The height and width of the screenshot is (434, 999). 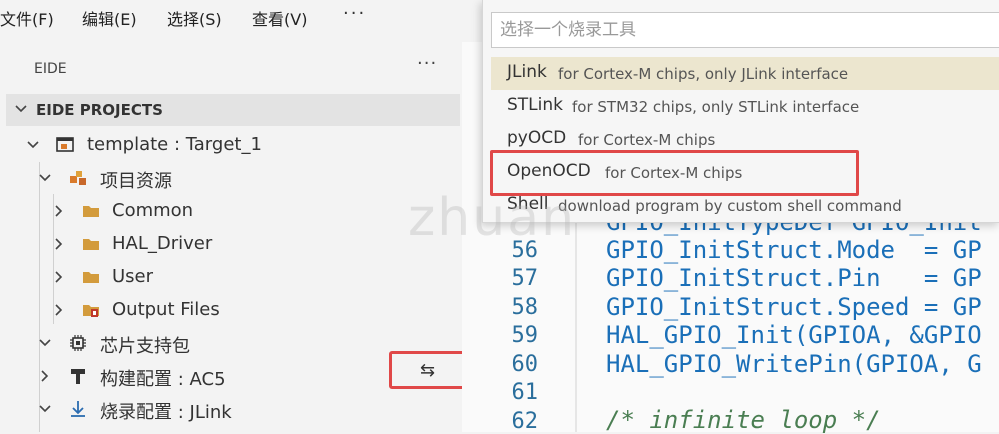 What do you see at coordinates (279, 18) in the screenshot?
I see `menu-view: 查看(V)` at bounding box center [279, 18].